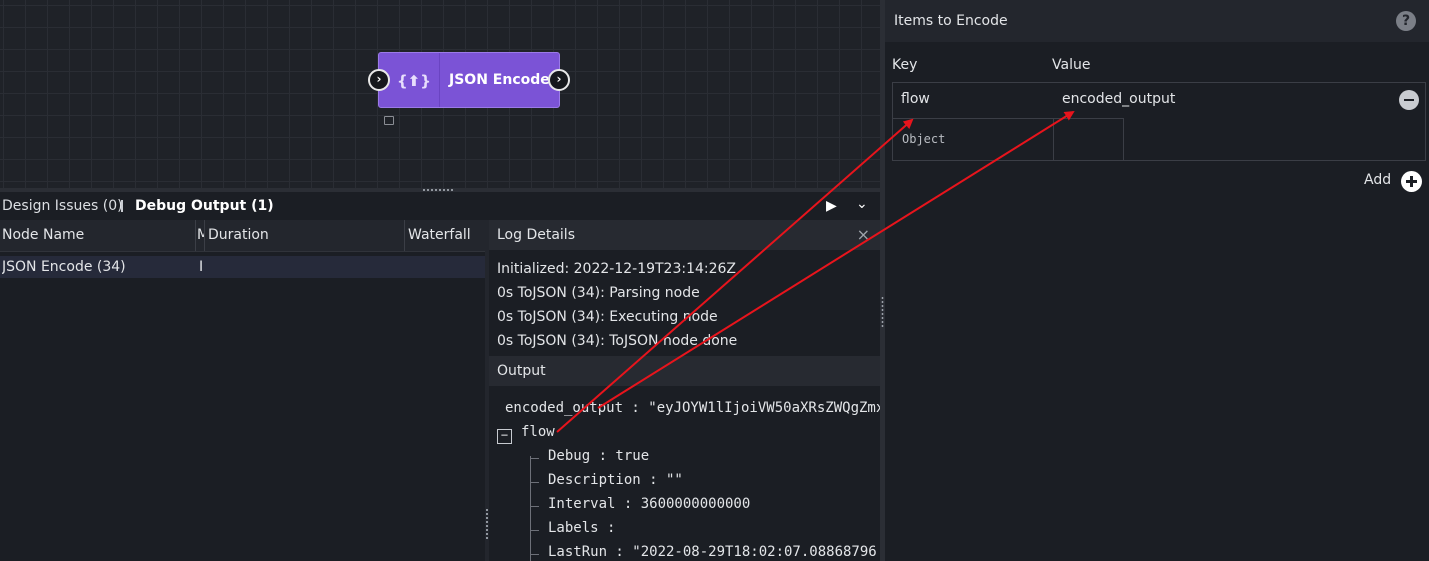 This screenshot has height=561, width=1429. What do you see at coordinates (200, 235) in the screenshot?
I see `column-m: M` at bounding box center [200, 235].